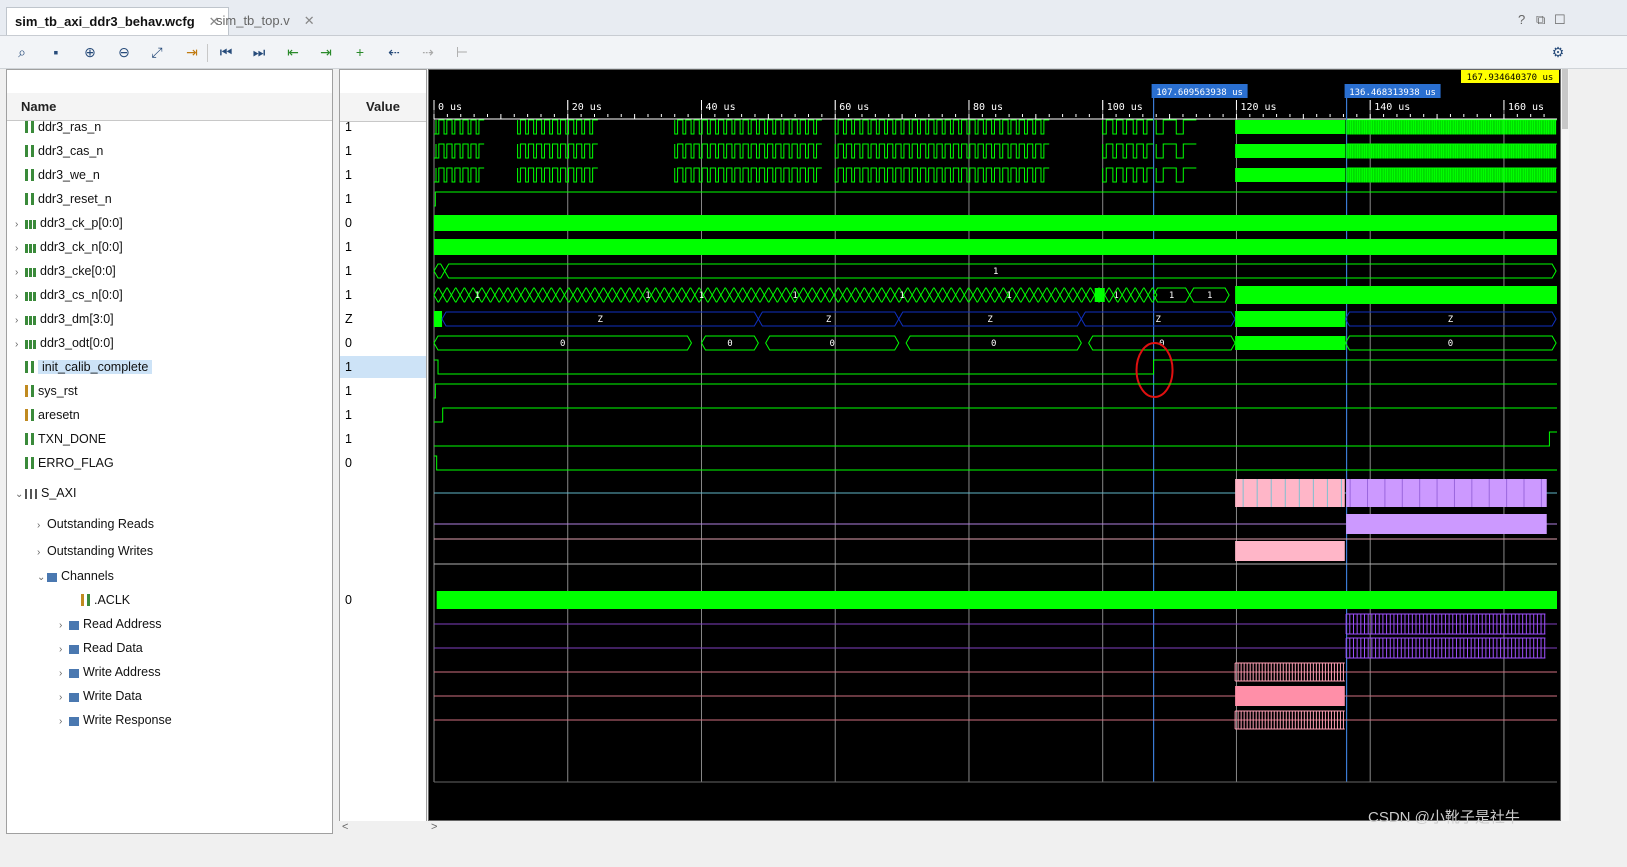  I want to click on signal-row: ddr3_cas_n, so click(59, 151).